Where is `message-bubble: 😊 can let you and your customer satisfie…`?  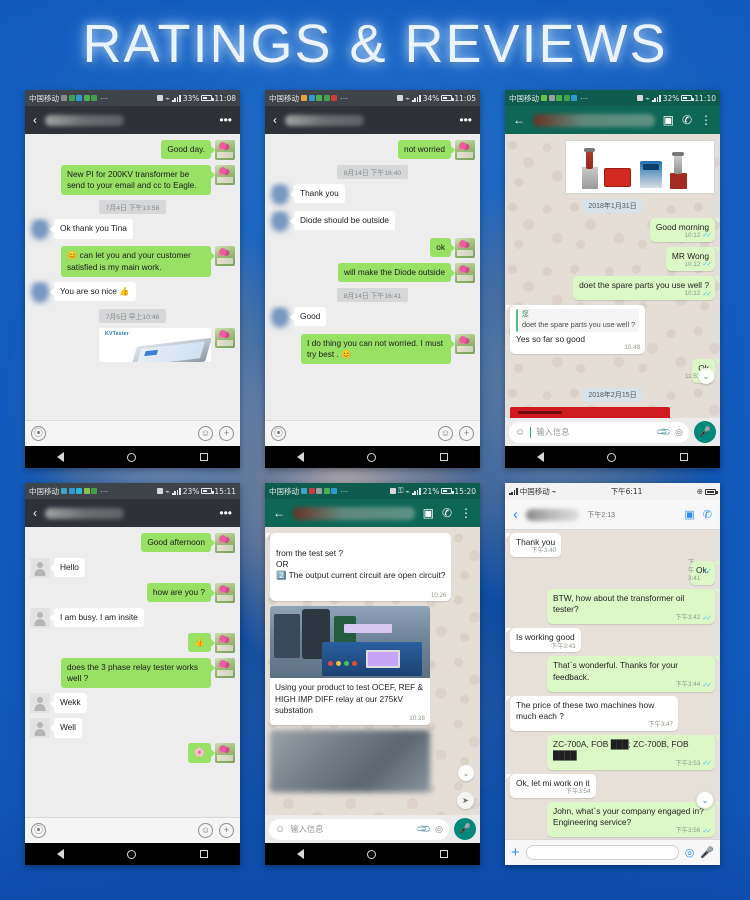 message-bubble: 😊 can let you and your customer satisfie… is located at coordinates (138, 261).